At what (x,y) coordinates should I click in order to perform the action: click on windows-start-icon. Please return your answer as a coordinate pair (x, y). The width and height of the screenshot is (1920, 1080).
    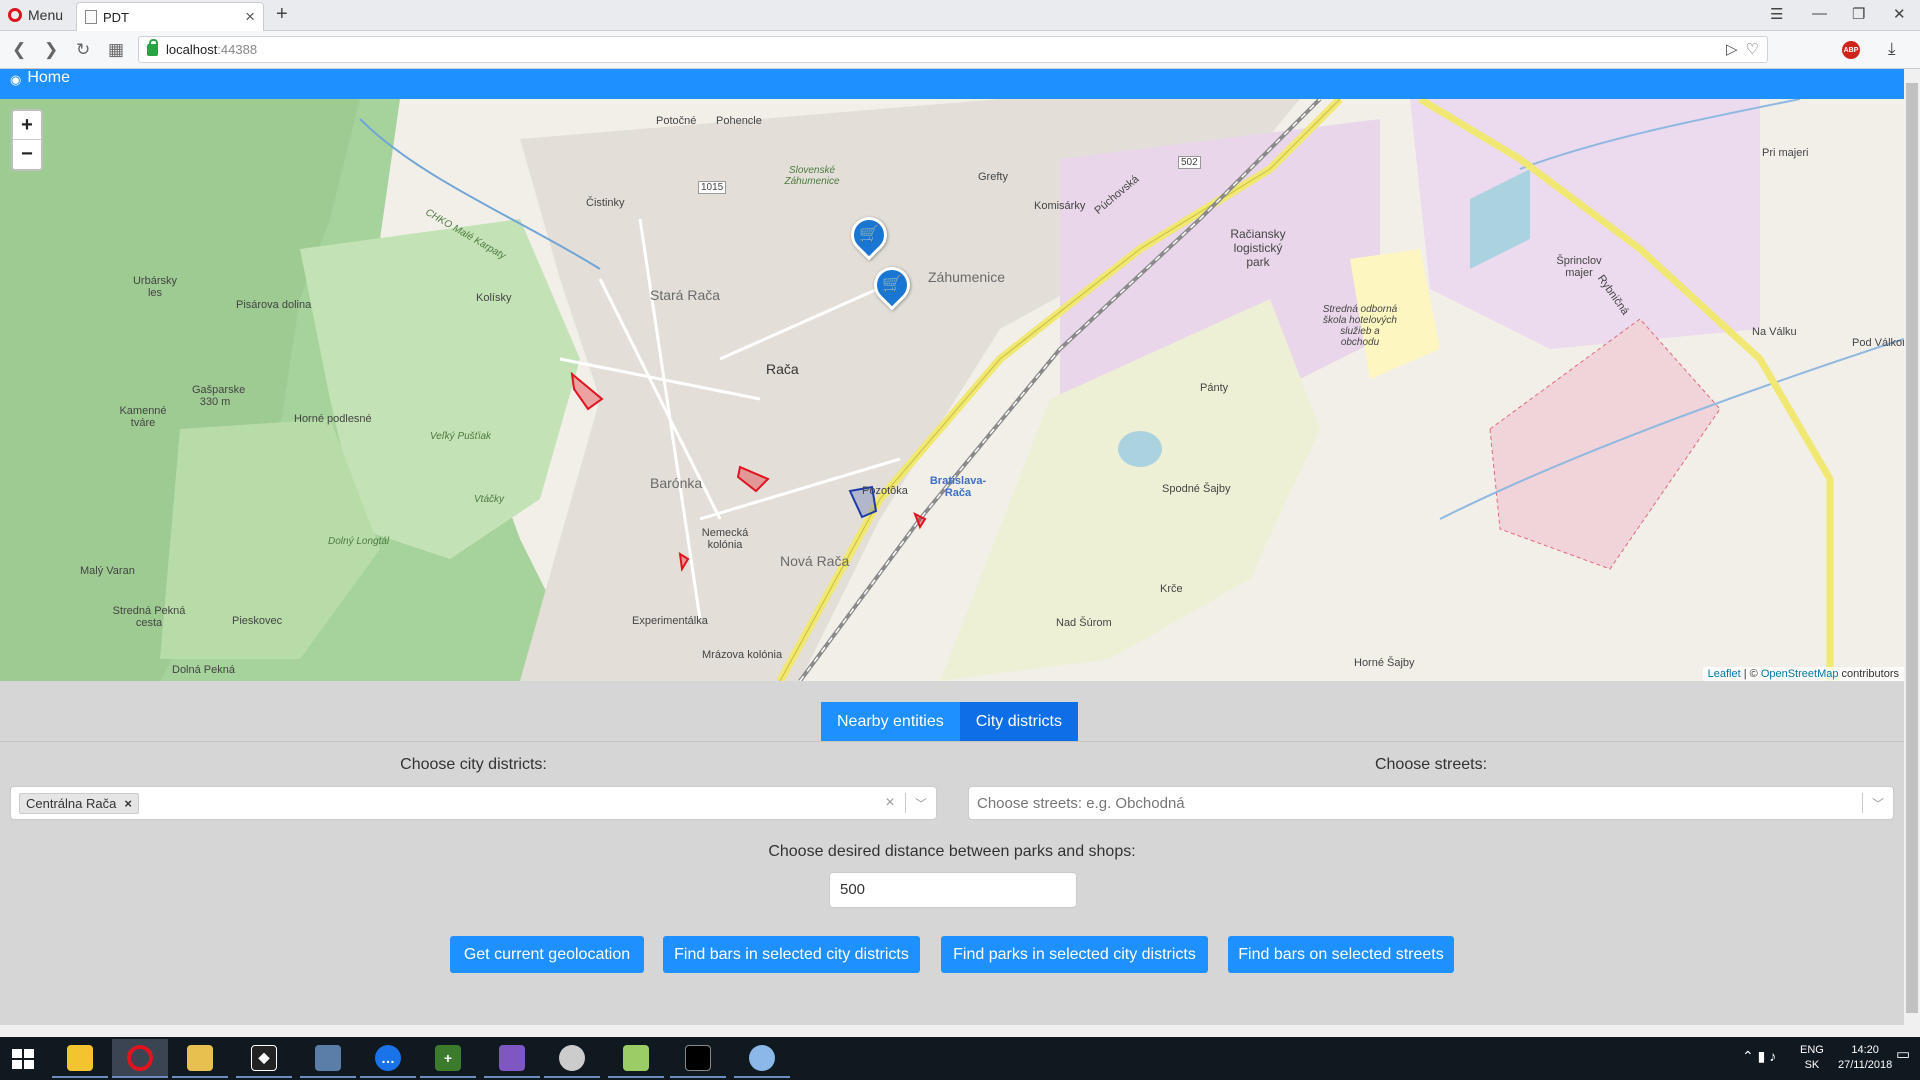
    Looking at the image, I should click on (23, 1059).